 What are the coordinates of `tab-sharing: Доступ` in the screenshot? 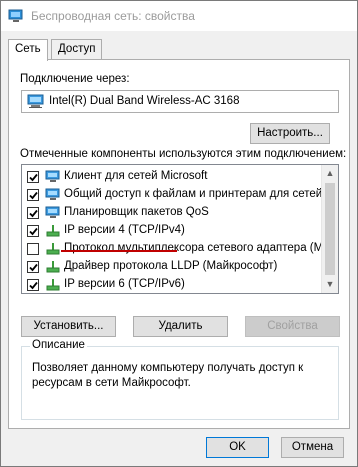 It's located at (77, 49).